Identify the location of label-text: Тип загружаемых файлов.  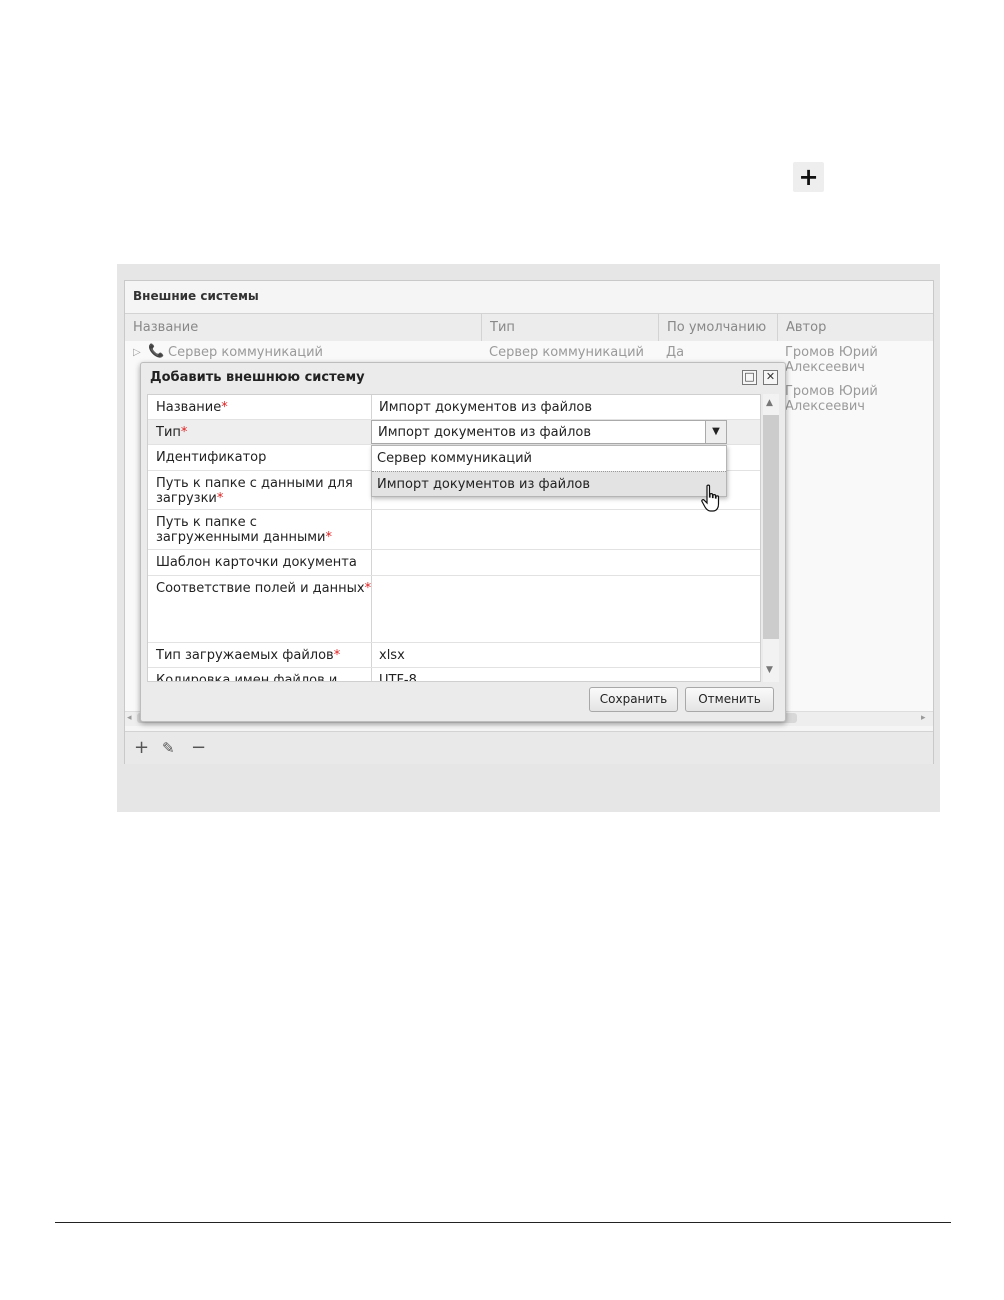
(245, 655).